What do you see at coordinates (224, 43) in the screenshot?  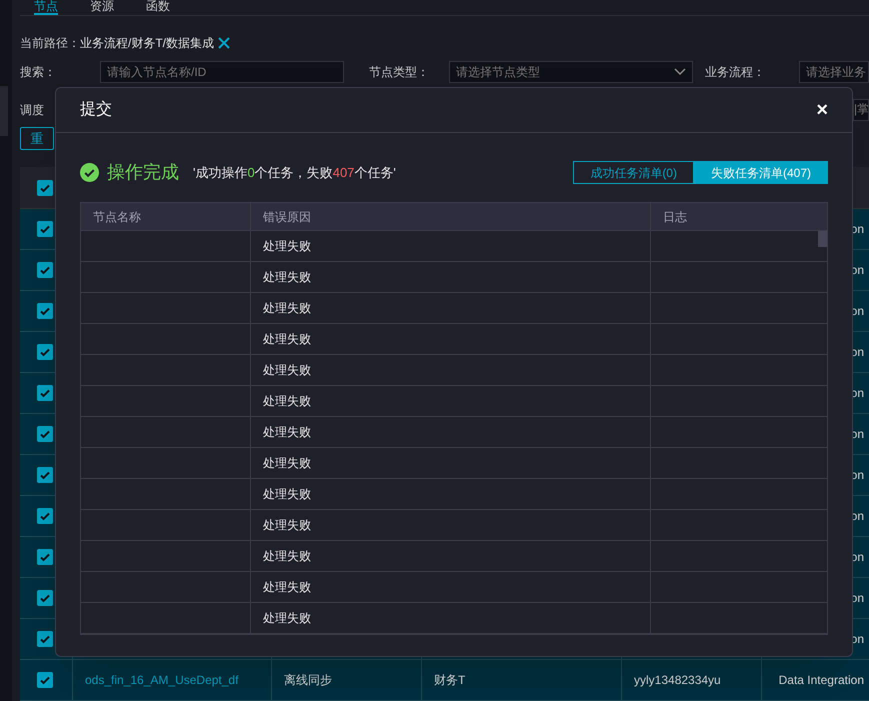 I see `close-icon` at bounding box center [224, 43].